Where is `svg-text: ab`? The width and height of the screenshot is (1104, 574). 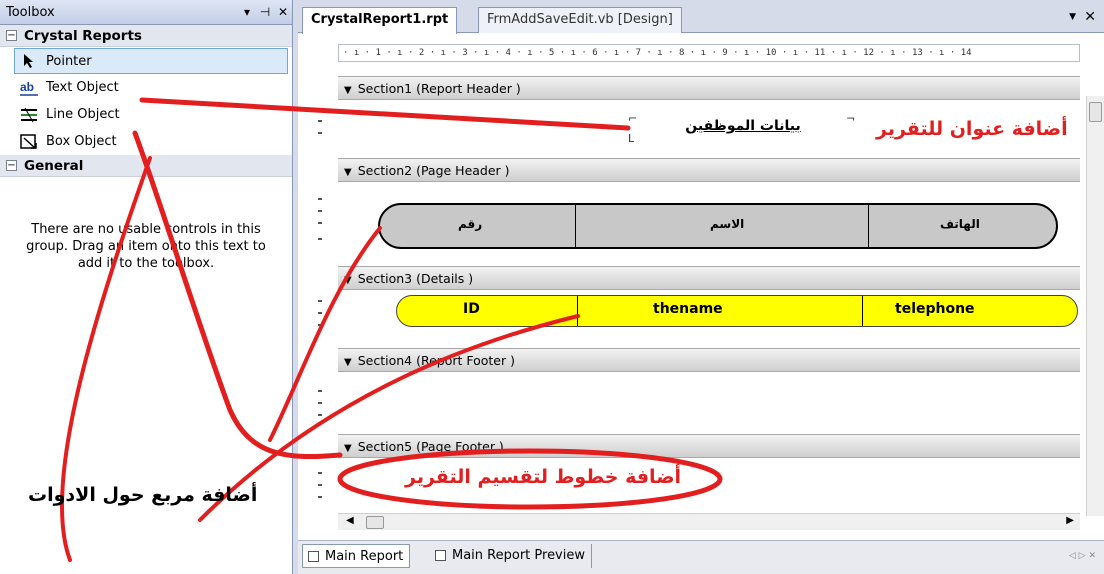 svg-text: ab is located at coordinates (27, 87).